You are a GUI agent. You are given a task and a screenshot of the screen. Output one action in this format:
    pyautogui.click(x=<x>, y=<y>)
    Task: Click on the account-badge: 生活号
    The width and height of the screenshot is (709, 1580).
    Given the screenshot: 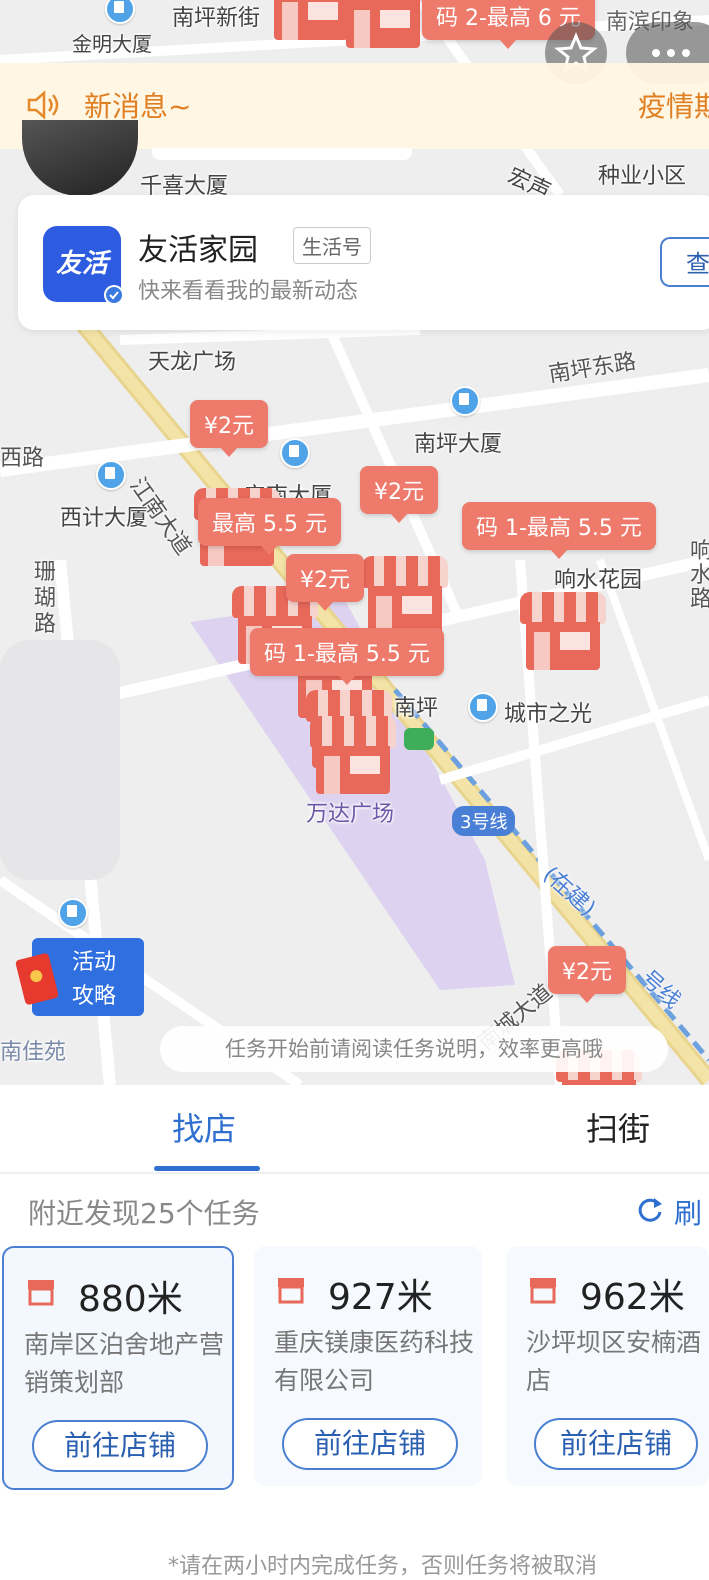 What is the action you would take?
    pyautogui.click(x=332, y=245)
    